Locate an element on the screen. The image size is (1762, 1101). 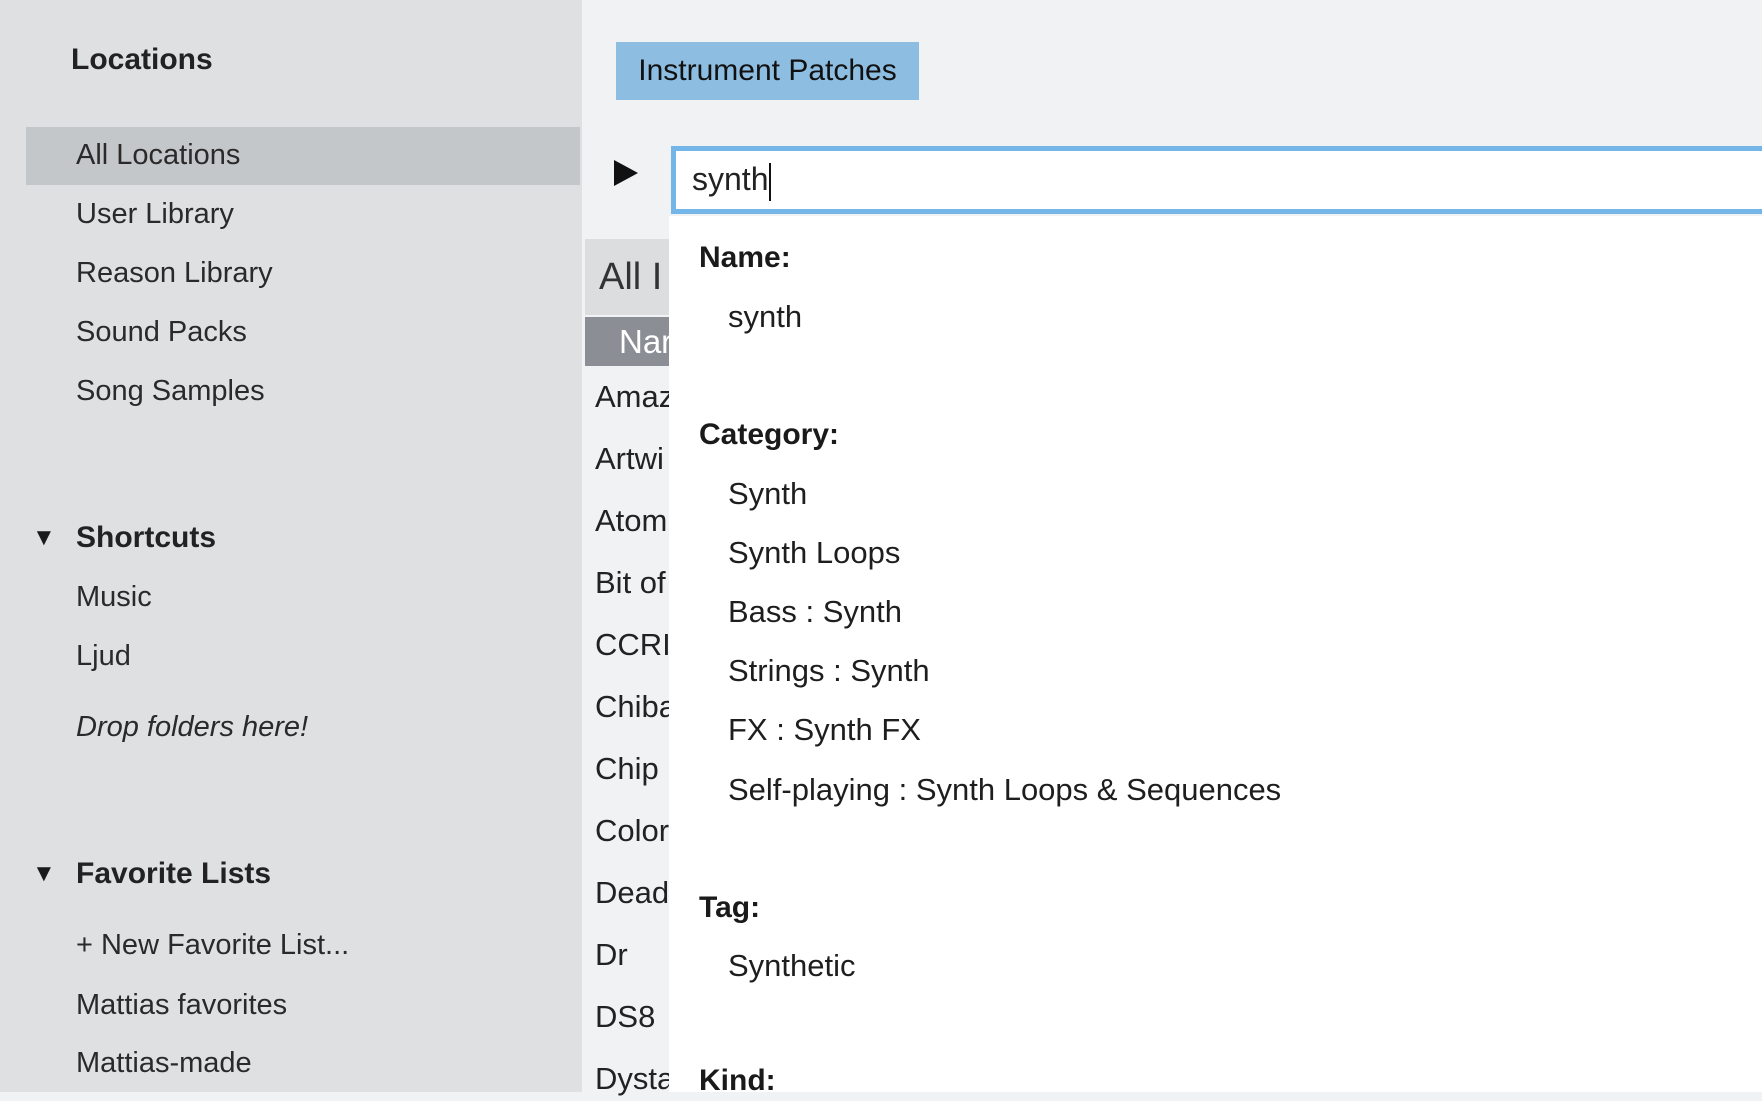
shortcuts-title: Shortcuts is located at coordinates (146, 538).